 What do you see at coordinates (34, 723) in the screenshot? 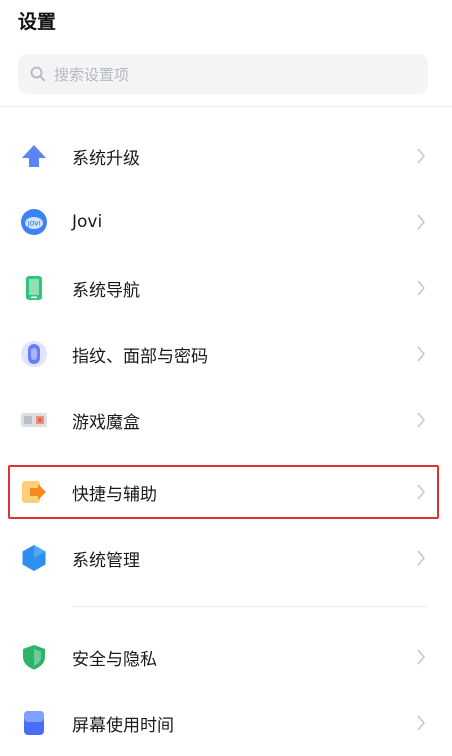
I see `screen-time-icon` at bounding box center [34, 723].